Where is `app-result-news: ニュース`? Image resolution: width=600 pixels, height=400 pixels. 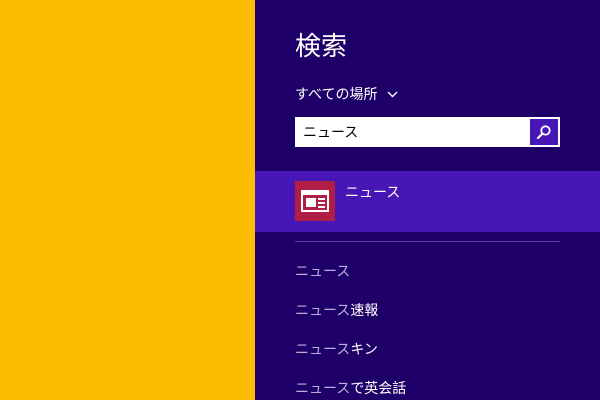 app-result-news: ニュース is located at coordinates (427, 201).